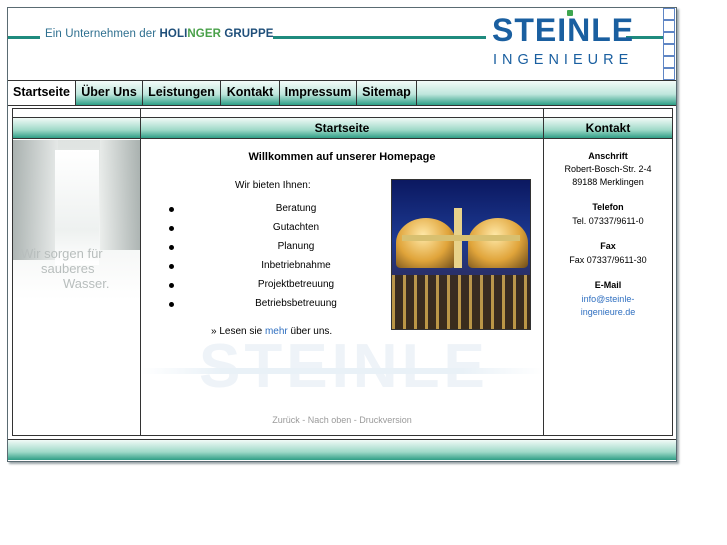  Describe the element at coordinates (249, 34) in the screenshot. I see `tagline-brand-c: GRUPPE` at that location.